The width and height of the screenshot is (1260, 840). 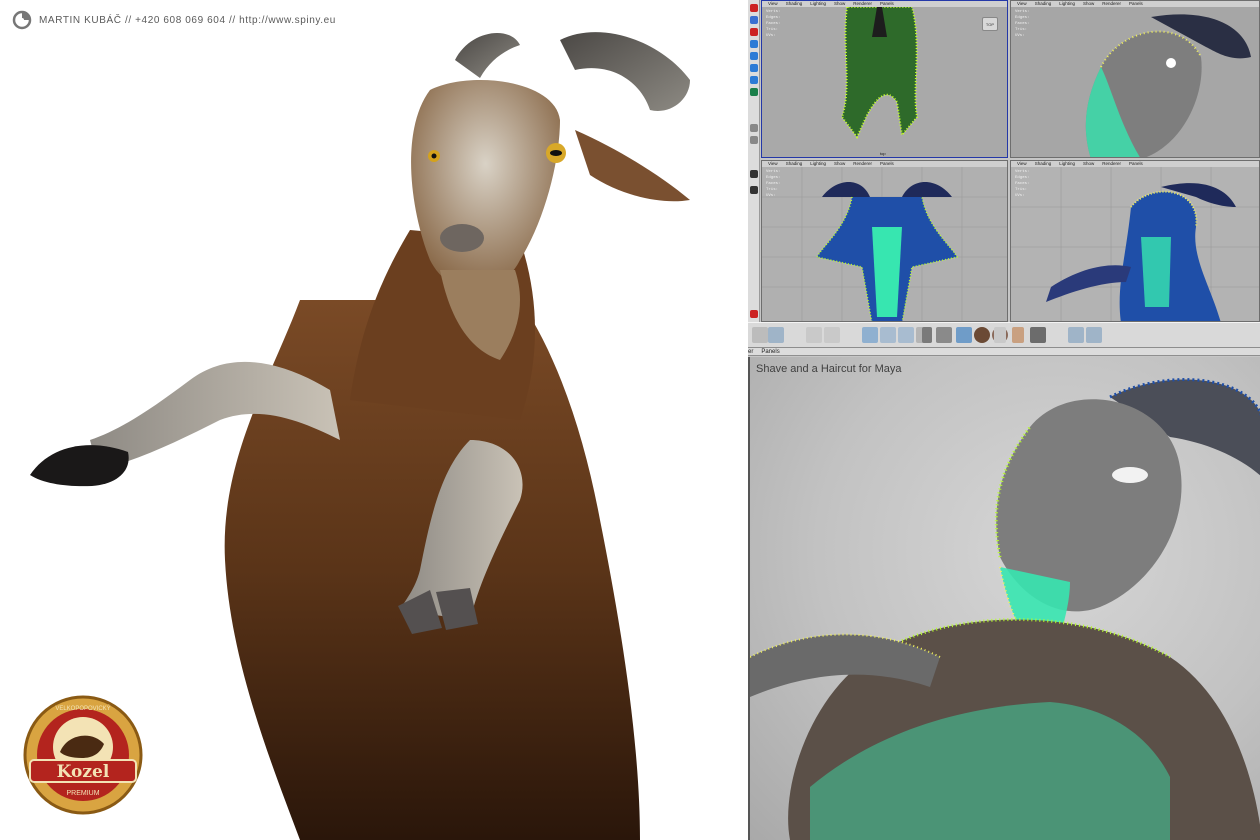 What do you see at coordinates (82, 708) in the screenshot?
I see `badge-arc-text: VELKOPOPOVICKÝ` at bounding box center [82, 708].